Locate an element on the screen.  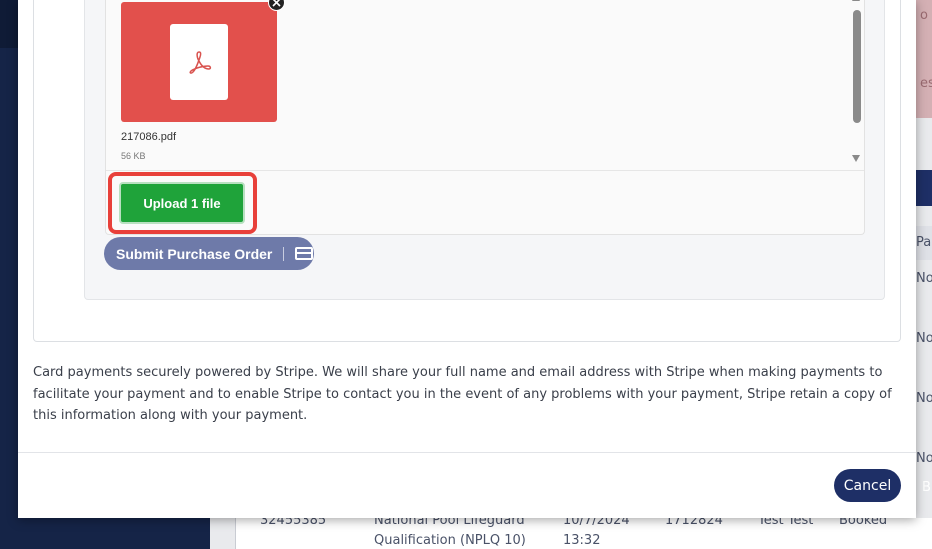
file-thumbnail is located at coordinates (199, 62).